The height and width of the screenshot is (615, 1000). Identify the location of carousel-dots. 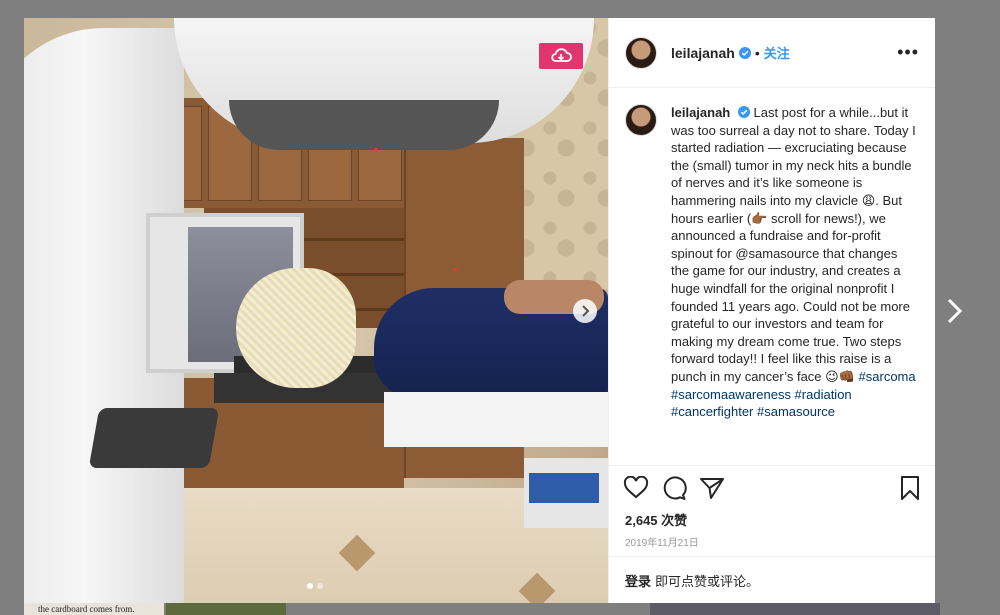
(315, 586).